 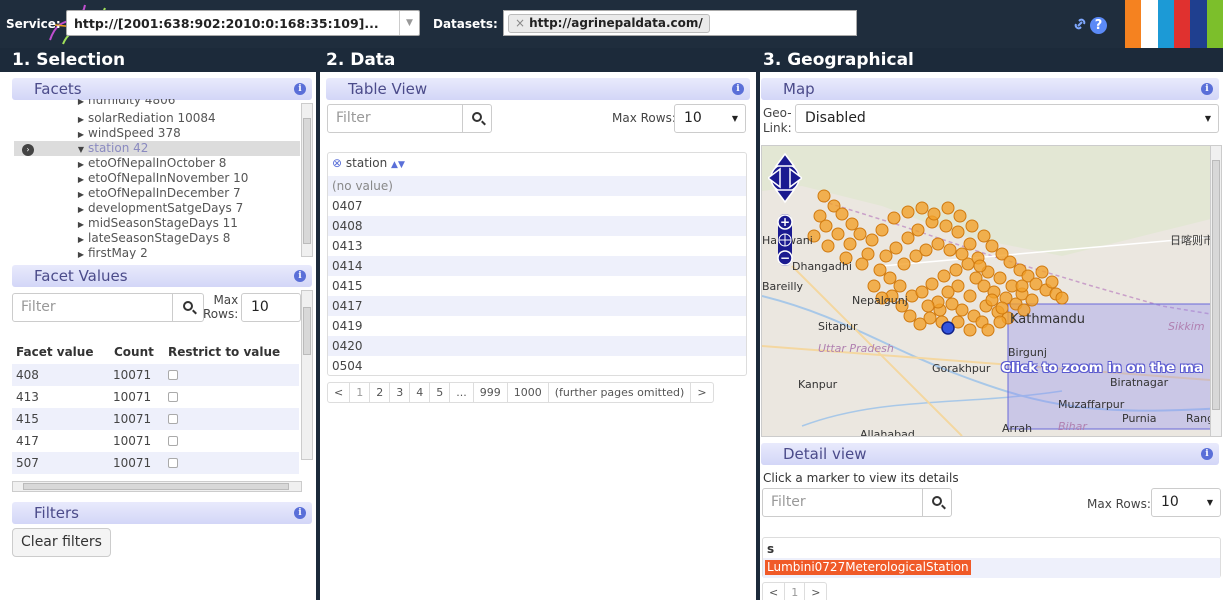 What do you see at coordinates (537, 186) in the screenshot?
I see `table-row: (no value)` at bounding box center [537, 186].